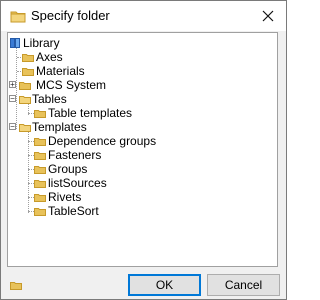  Describe the element at coordinates (12, 85) in the screenshot. I see `expand-icon: +` at that location.